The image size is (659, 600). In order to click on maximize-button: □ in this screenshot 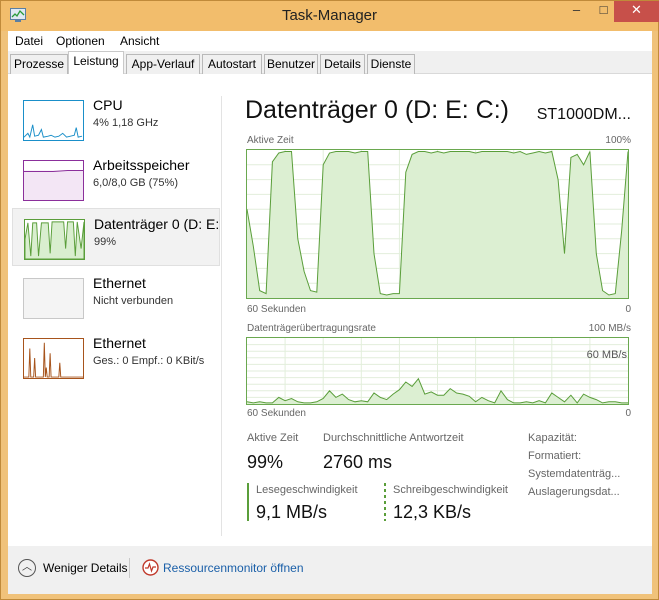, I will do `click(603, 11)`.